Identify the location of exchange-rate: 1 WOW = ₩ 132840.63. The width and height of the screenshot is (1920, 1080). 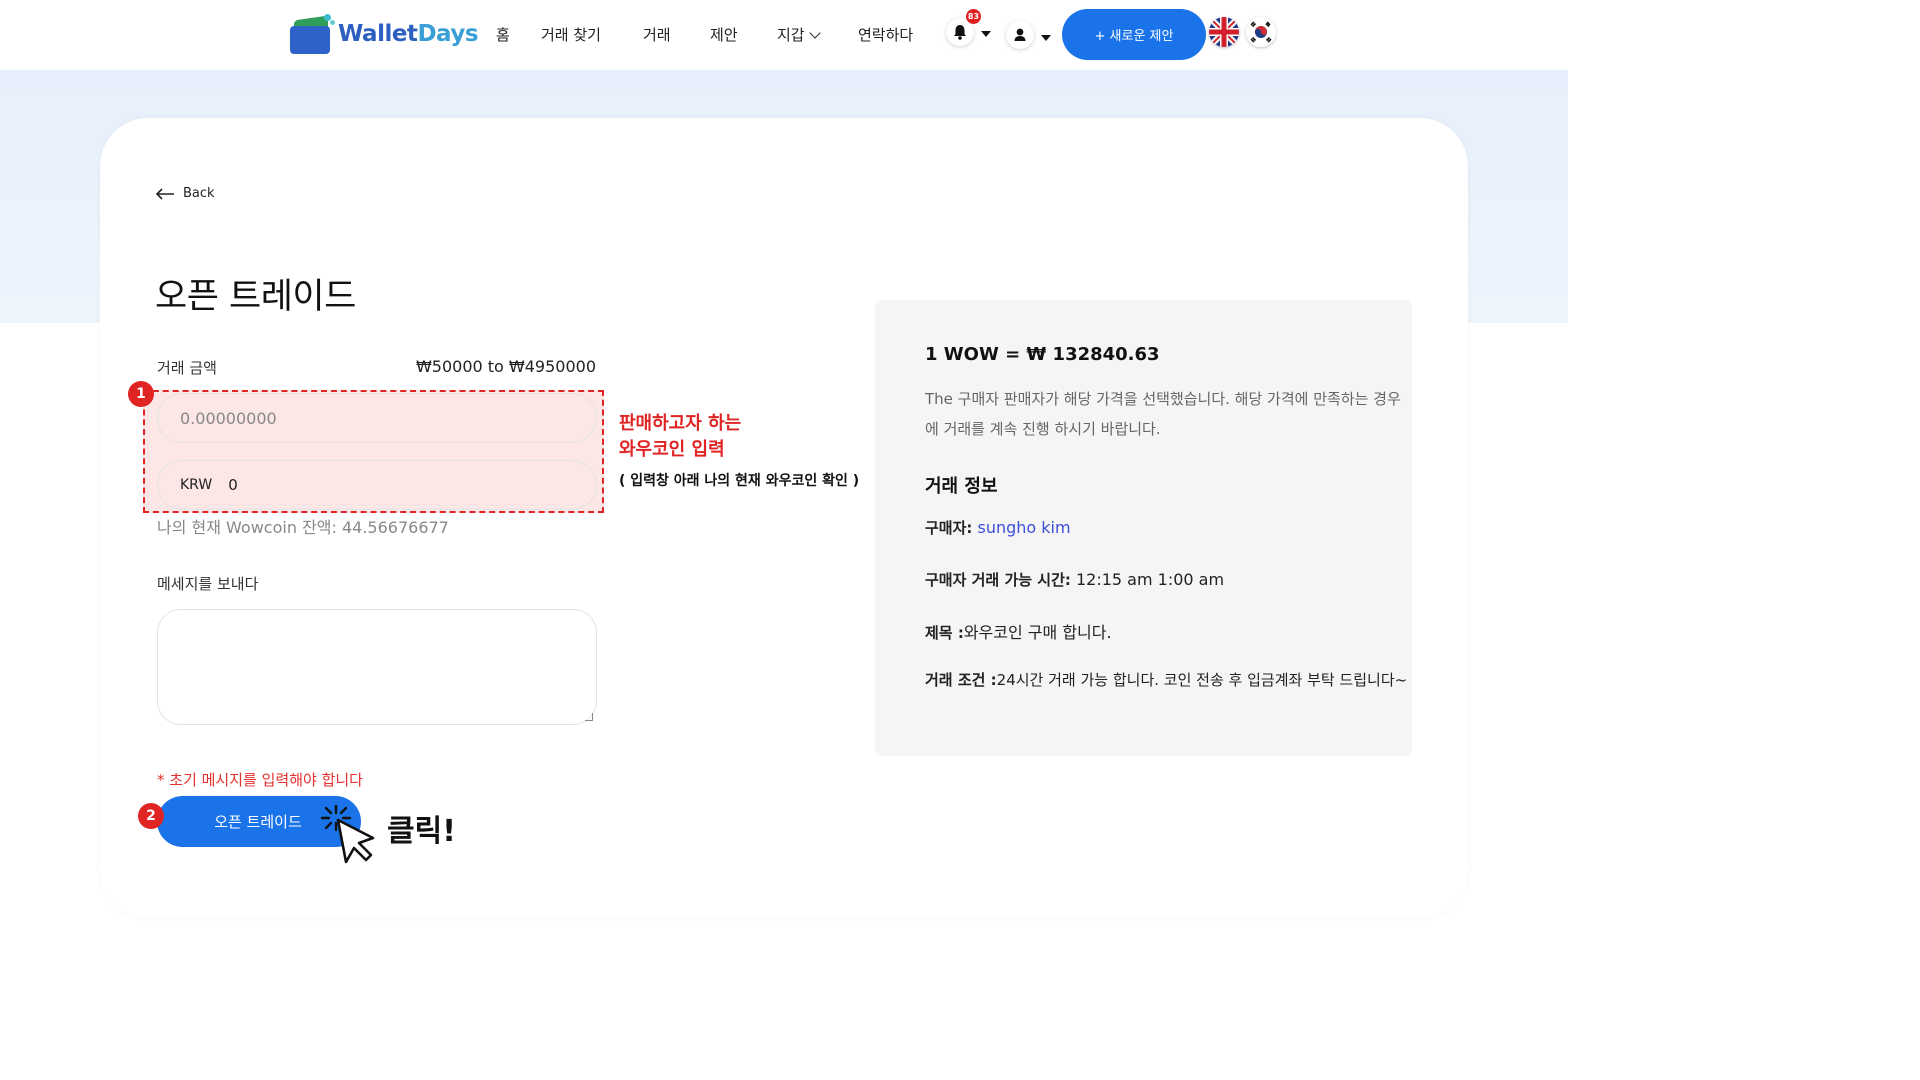
(1042, 354).